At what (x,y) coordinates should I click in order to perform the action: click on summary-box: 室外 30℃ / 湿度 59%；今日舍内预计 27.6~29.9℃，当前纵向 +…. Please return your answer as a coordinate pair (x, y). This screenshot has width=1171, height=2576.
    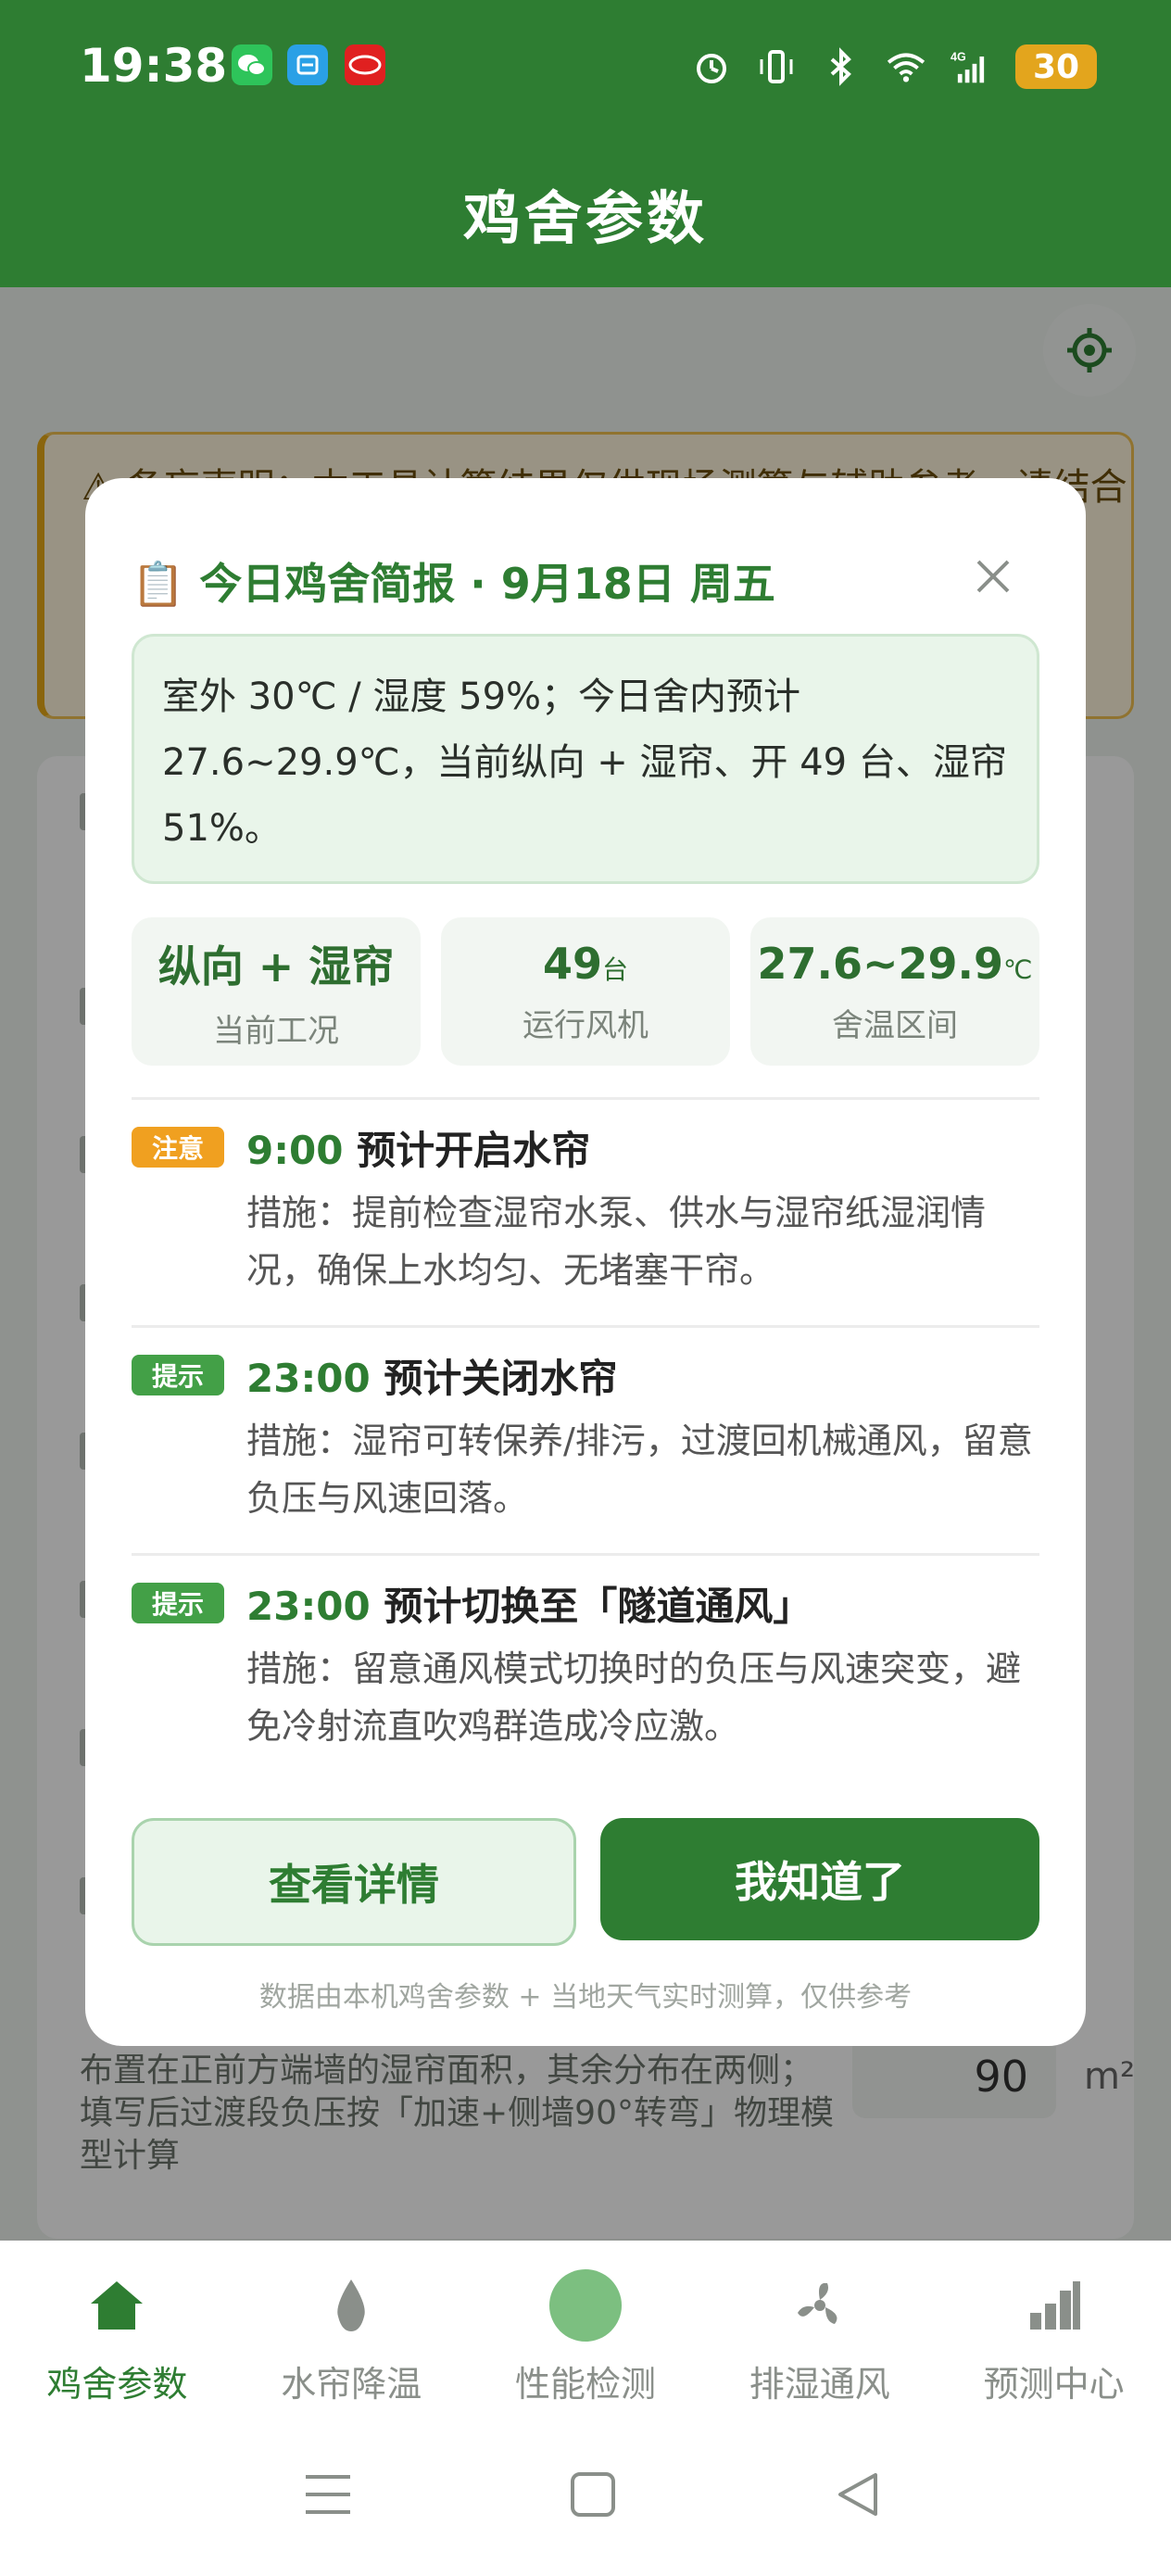
    Looking at the image, I should click on (585, 759).